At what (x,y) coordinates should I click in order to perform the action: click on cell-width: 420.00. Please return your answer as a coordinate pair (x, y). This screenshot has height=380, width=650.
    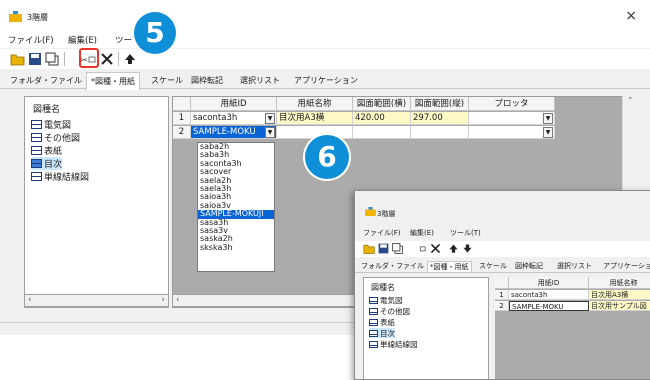
    Looking at the image, I should click on (382, 118).